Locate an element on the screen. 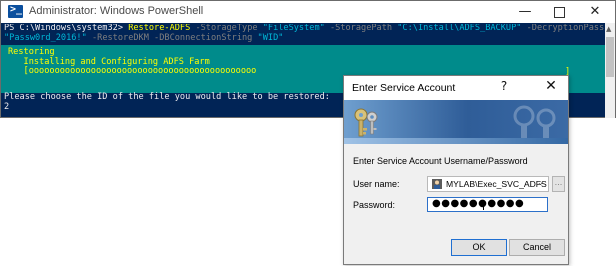 The width and height of the screenshot is (616, 266). username-combobox: MYLAB\Exec_SVC_ADFS ⌄ is located at coordinates (488, 184).